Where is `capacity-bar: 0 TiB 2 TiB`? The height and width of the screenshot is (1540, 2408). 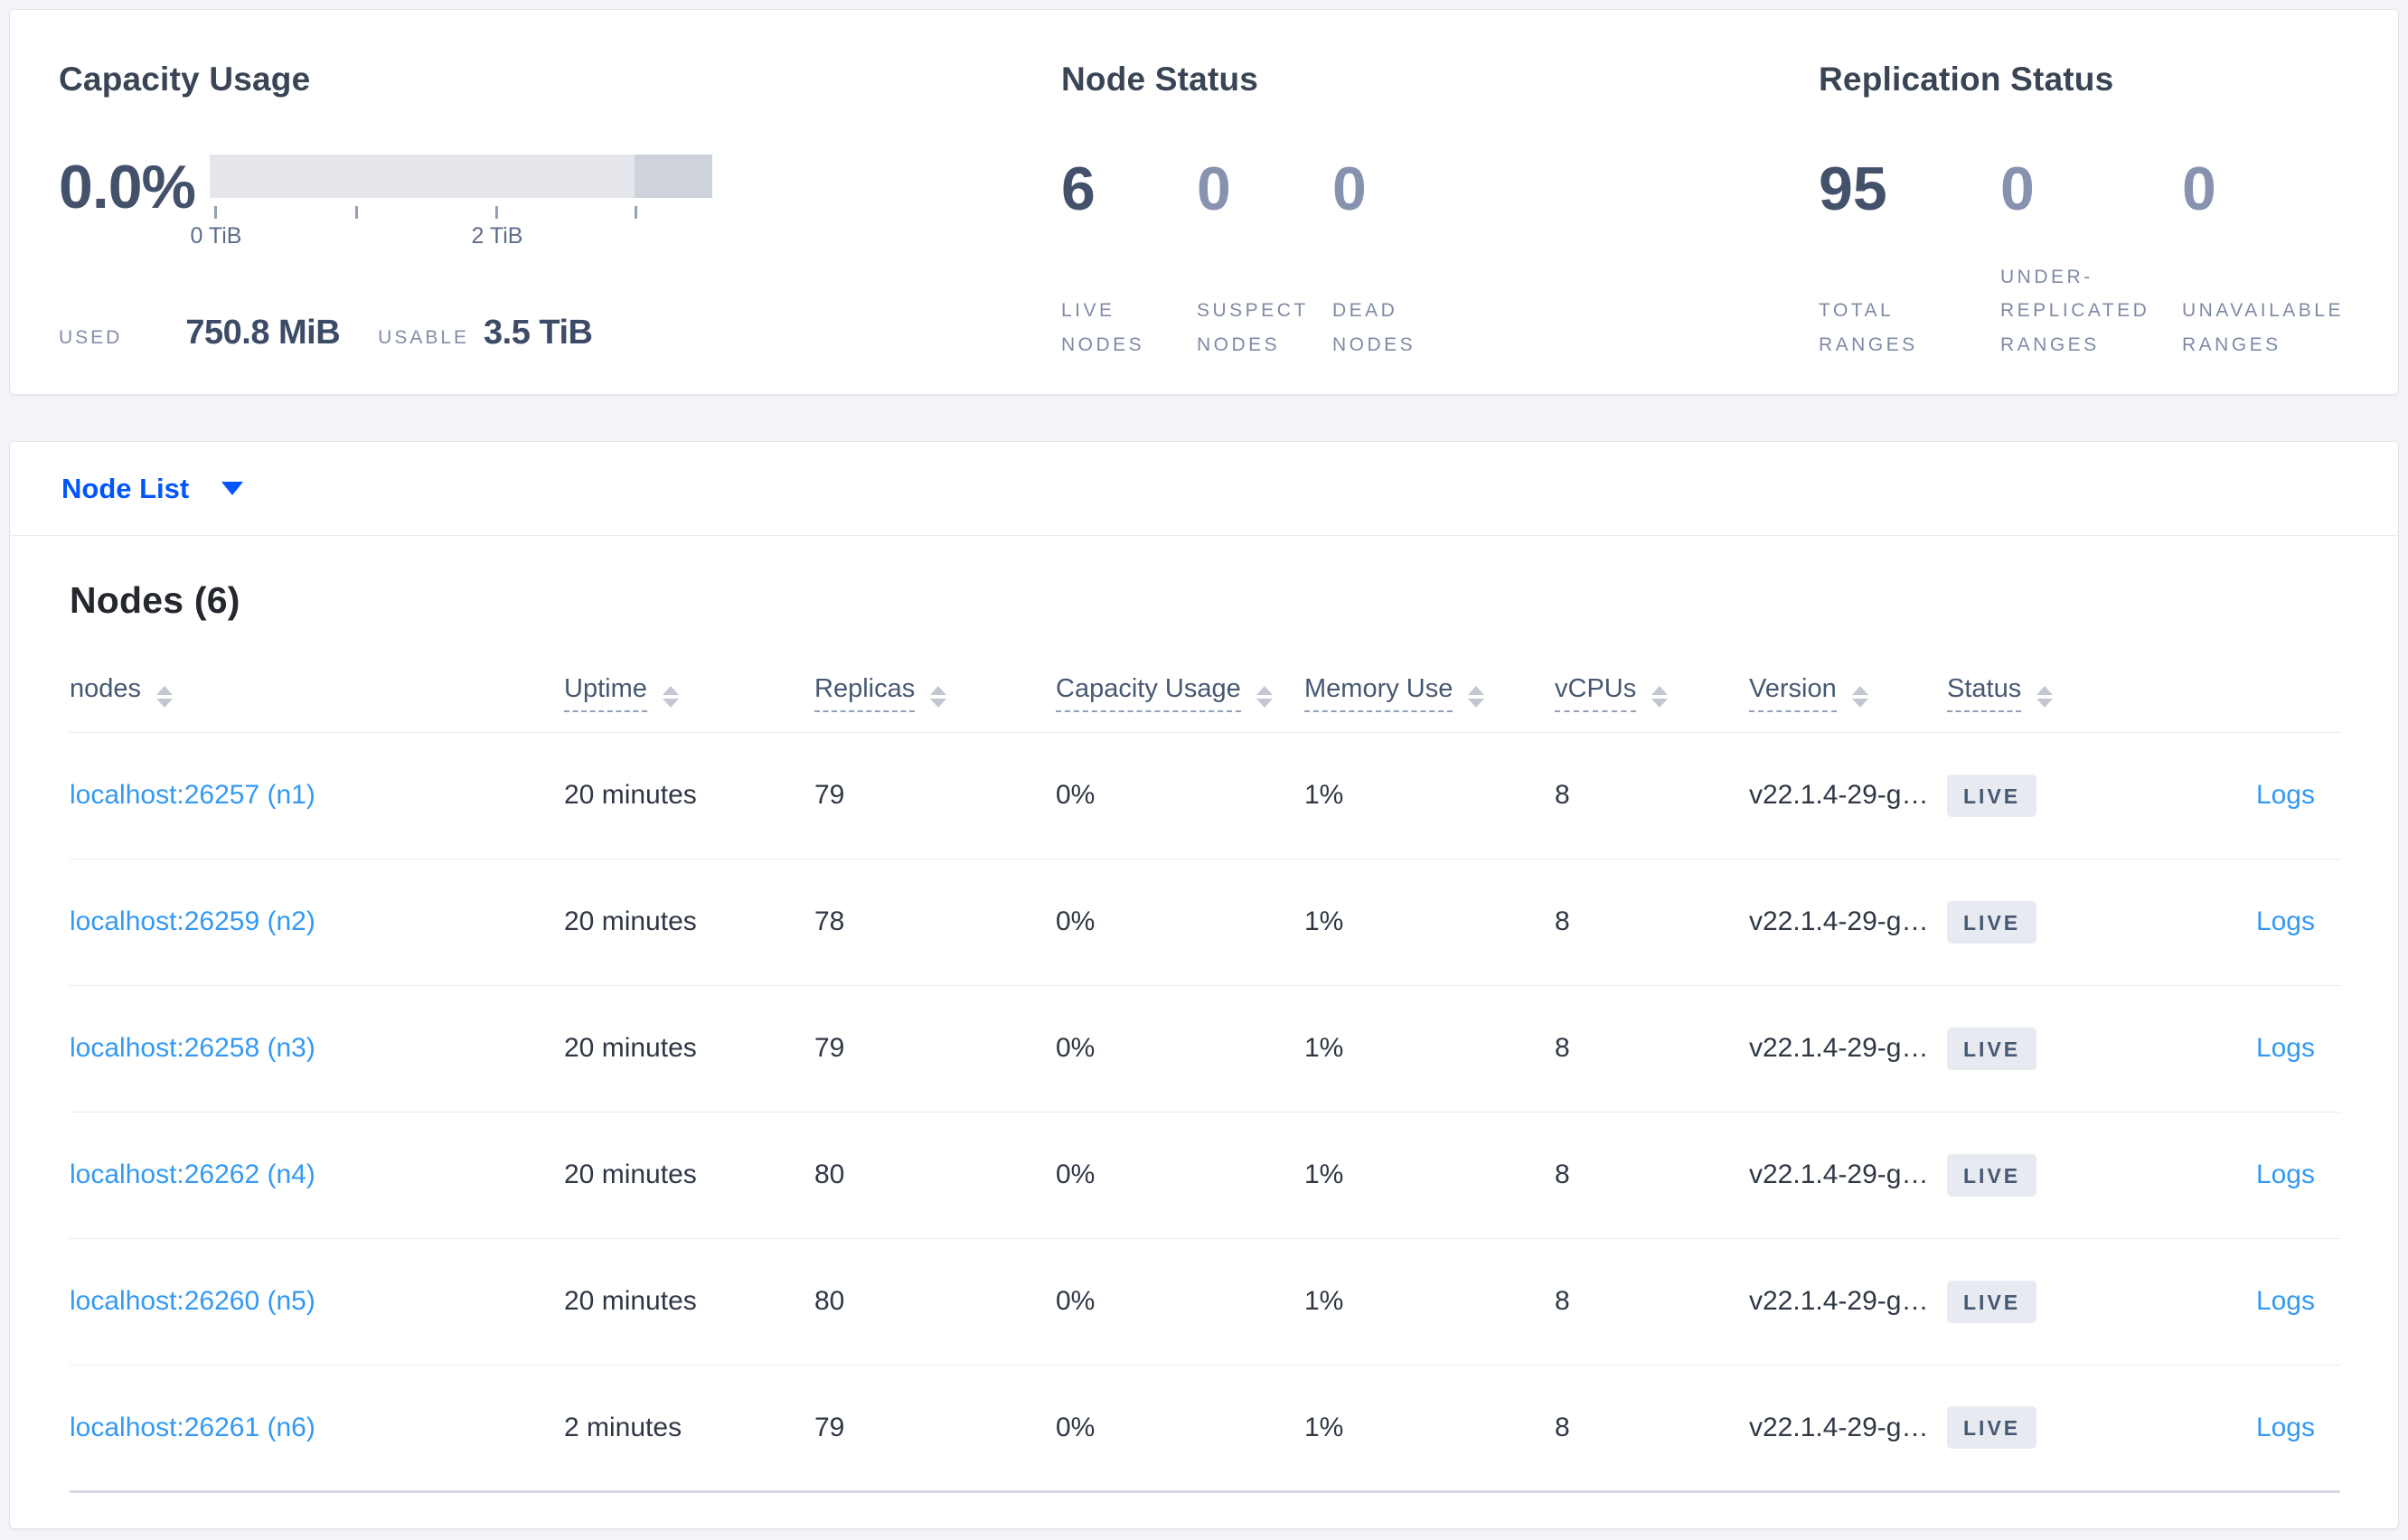
capacity-bar: 0 TiB 2 TiB is located at coordinates (451, 202).